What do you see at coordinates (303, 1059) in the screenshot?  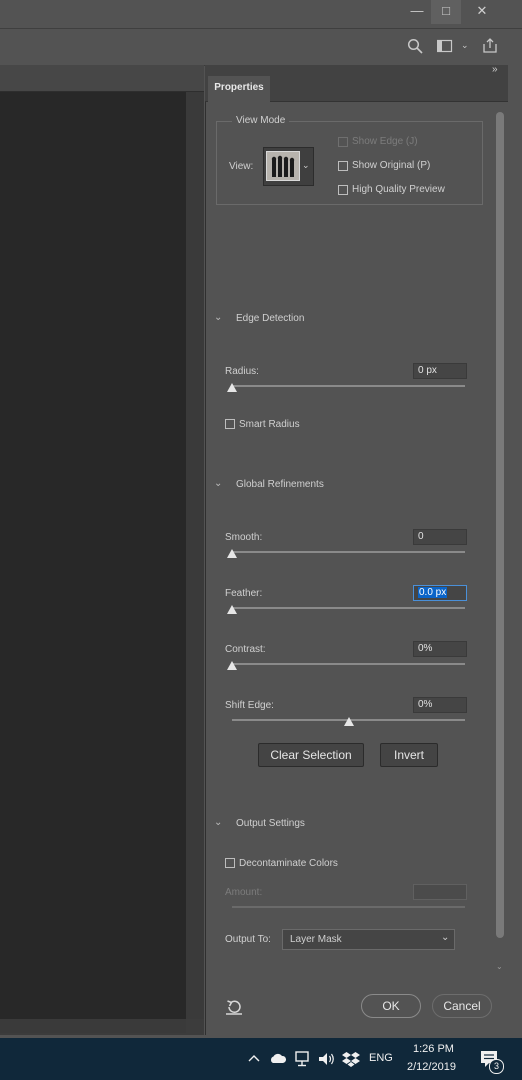 I see `network-icon` at bounding box center [303, 1059].